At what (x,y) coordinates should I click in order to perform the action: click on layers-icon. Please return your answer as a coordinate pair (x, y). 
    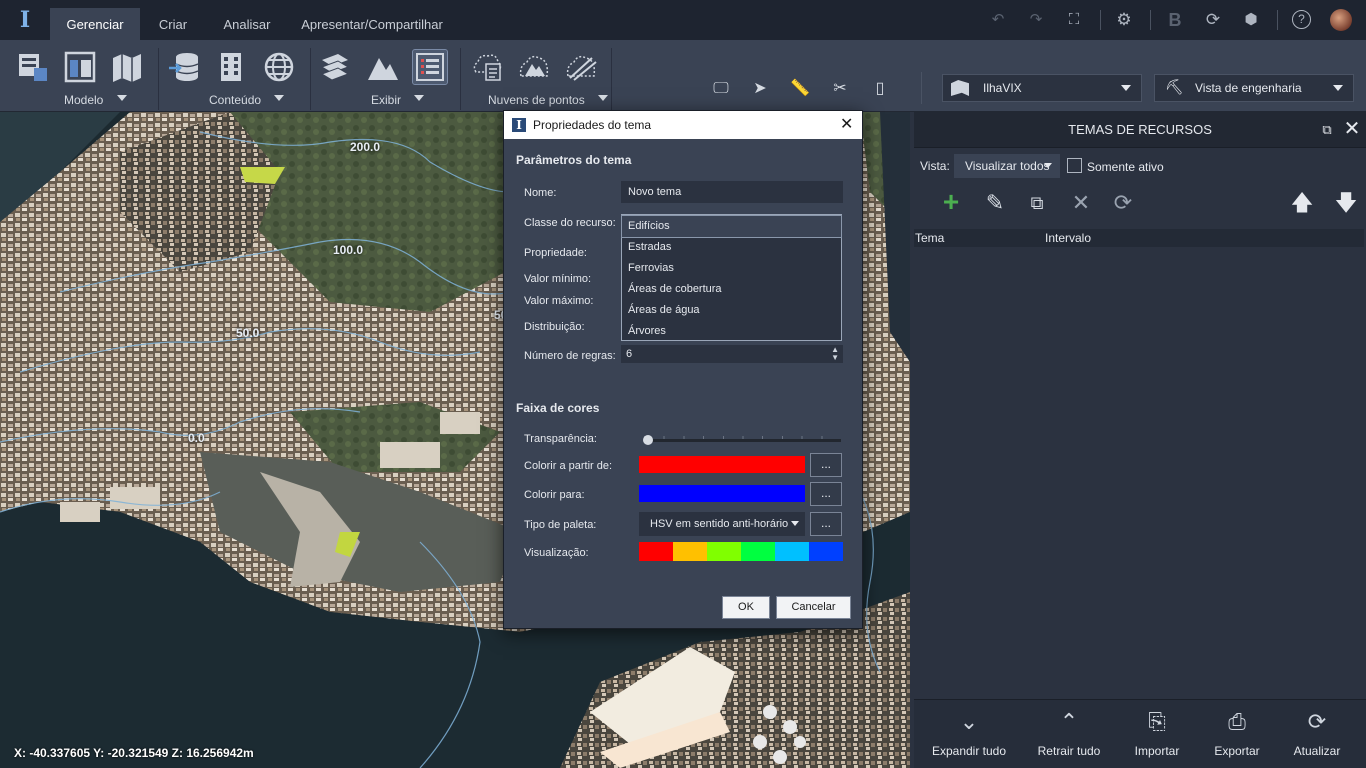
    Looking at the image, I should click on (335, 67).